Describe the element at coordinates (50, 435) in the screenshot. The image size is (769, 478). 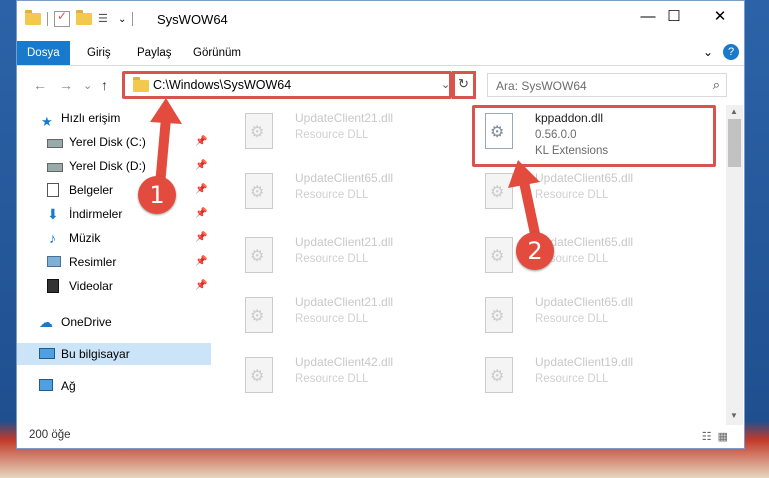
I see `item-count: 200 öğe` at that location.